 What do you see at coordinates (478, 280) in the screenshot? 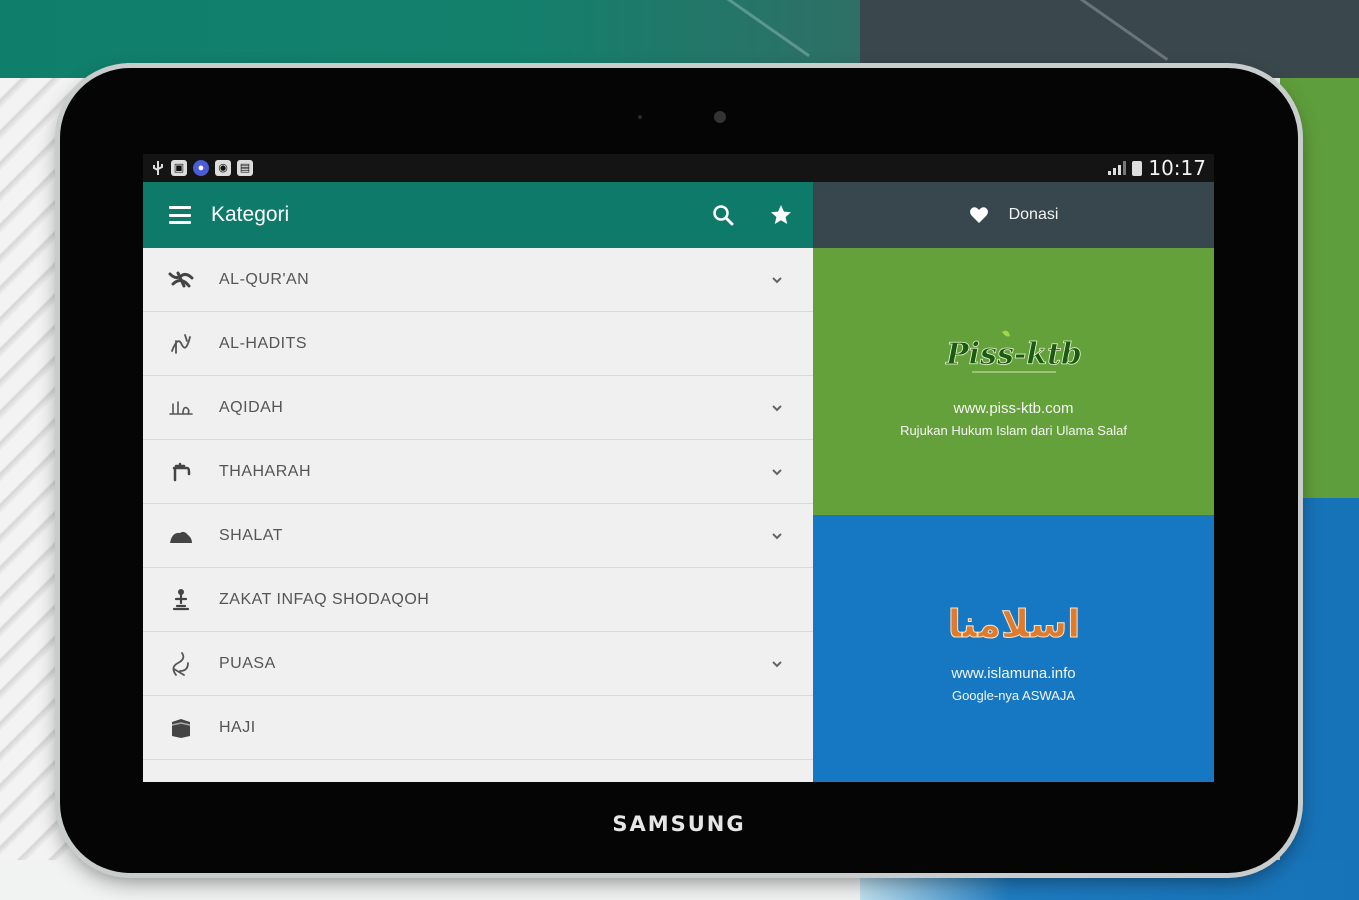
I see `category-item-al-quran: AL-QUR'AN` at bounding box center [478, 280].